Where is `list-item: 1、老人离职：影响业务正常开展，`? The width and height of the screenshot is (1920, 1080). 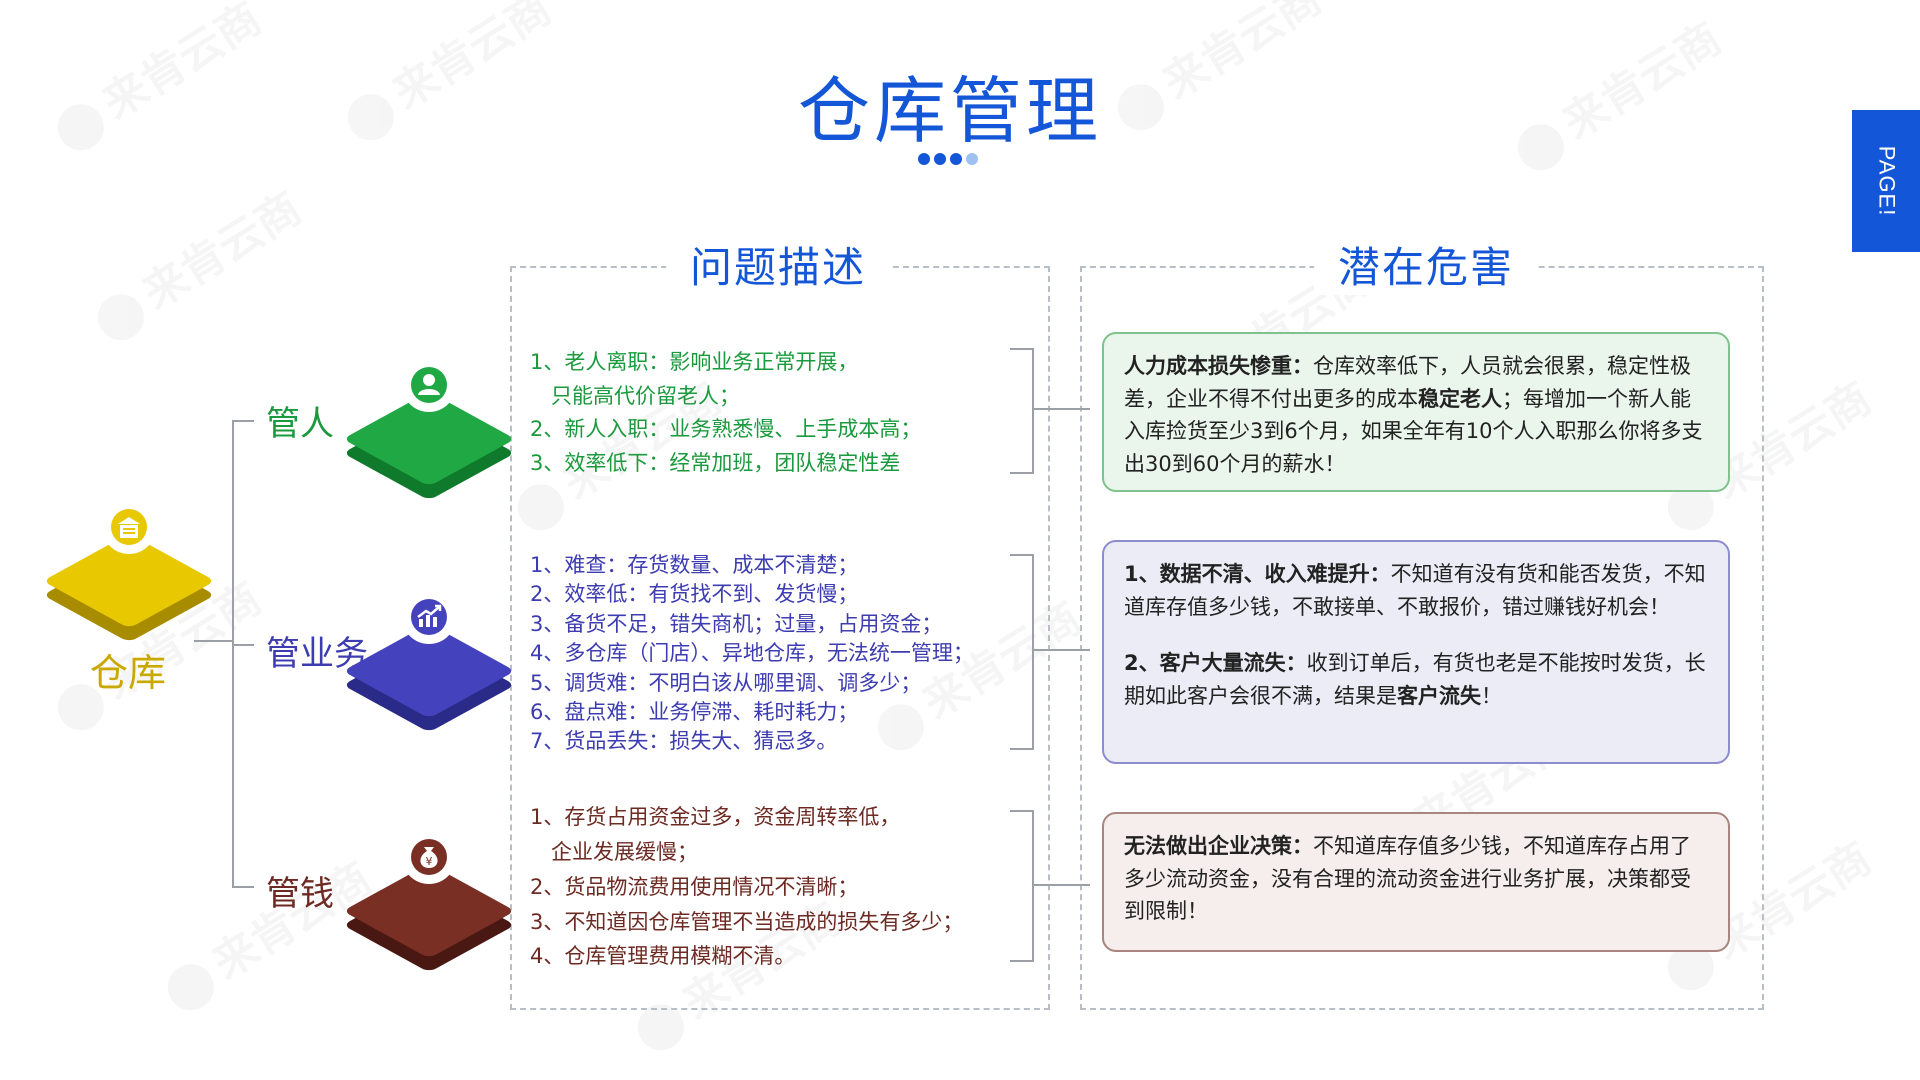
list-item: 1、老人离职：影响业务正常开展， is located at coordinates (694, 362).